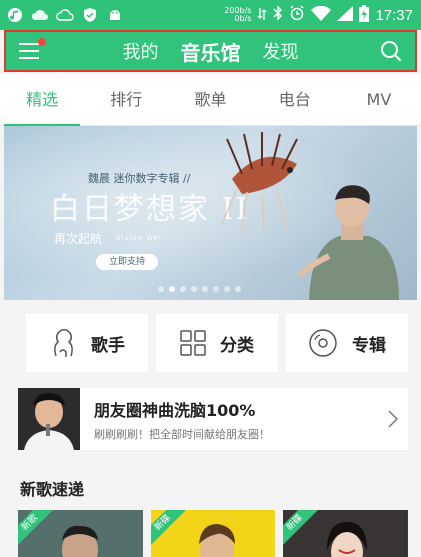  I want to click on banner-support-button: 立即支持, so click(127, 262).